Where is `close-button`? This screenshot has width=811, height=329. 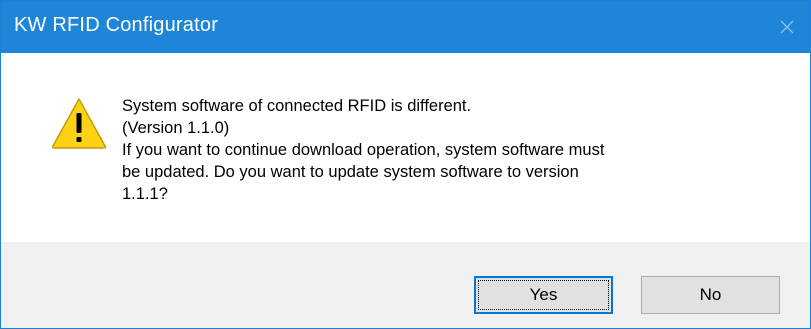 close-button is located at coordinates (787, 27).